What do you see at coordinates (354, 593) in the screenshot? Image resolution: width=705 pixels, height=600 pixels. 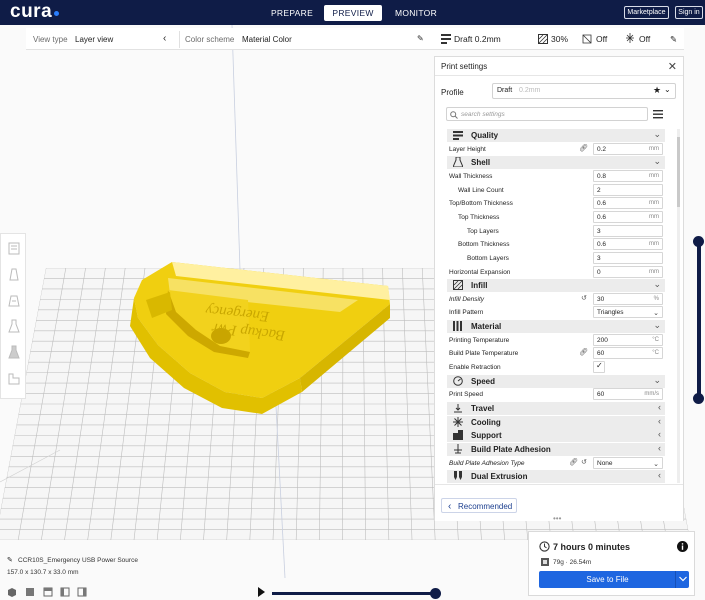 I see `path-slider-track` at bounding box center [354, 593].